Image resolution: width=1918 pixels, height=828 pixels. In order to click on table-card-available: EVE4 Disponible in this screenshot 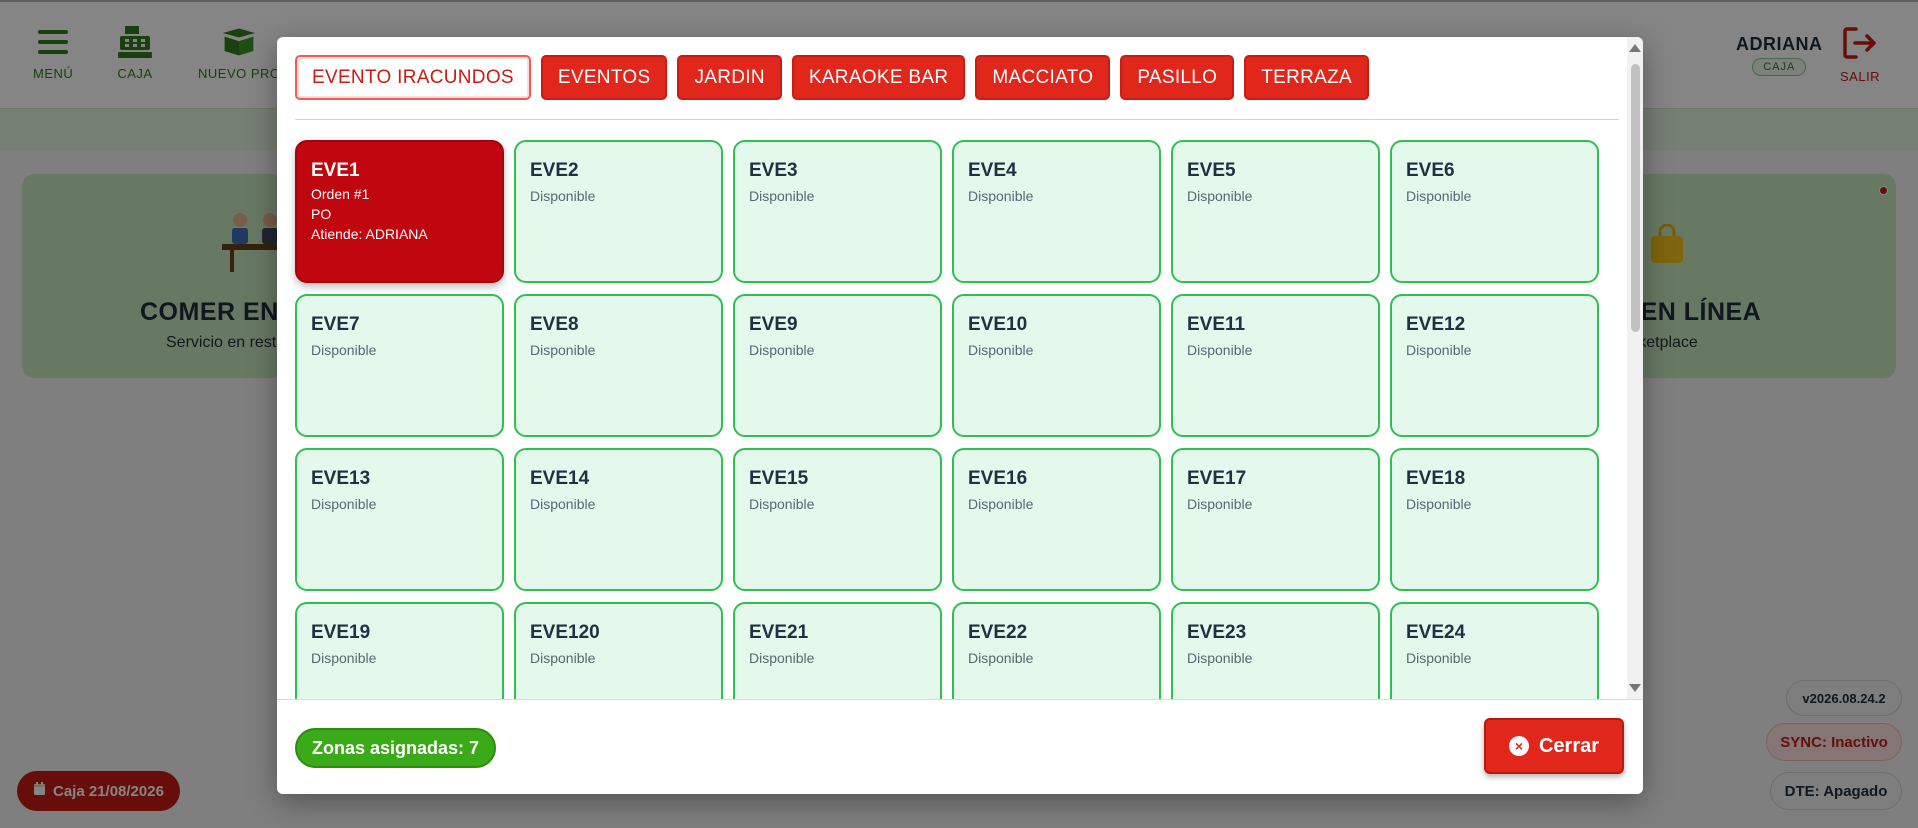, I will do `click(1056, 211)`.